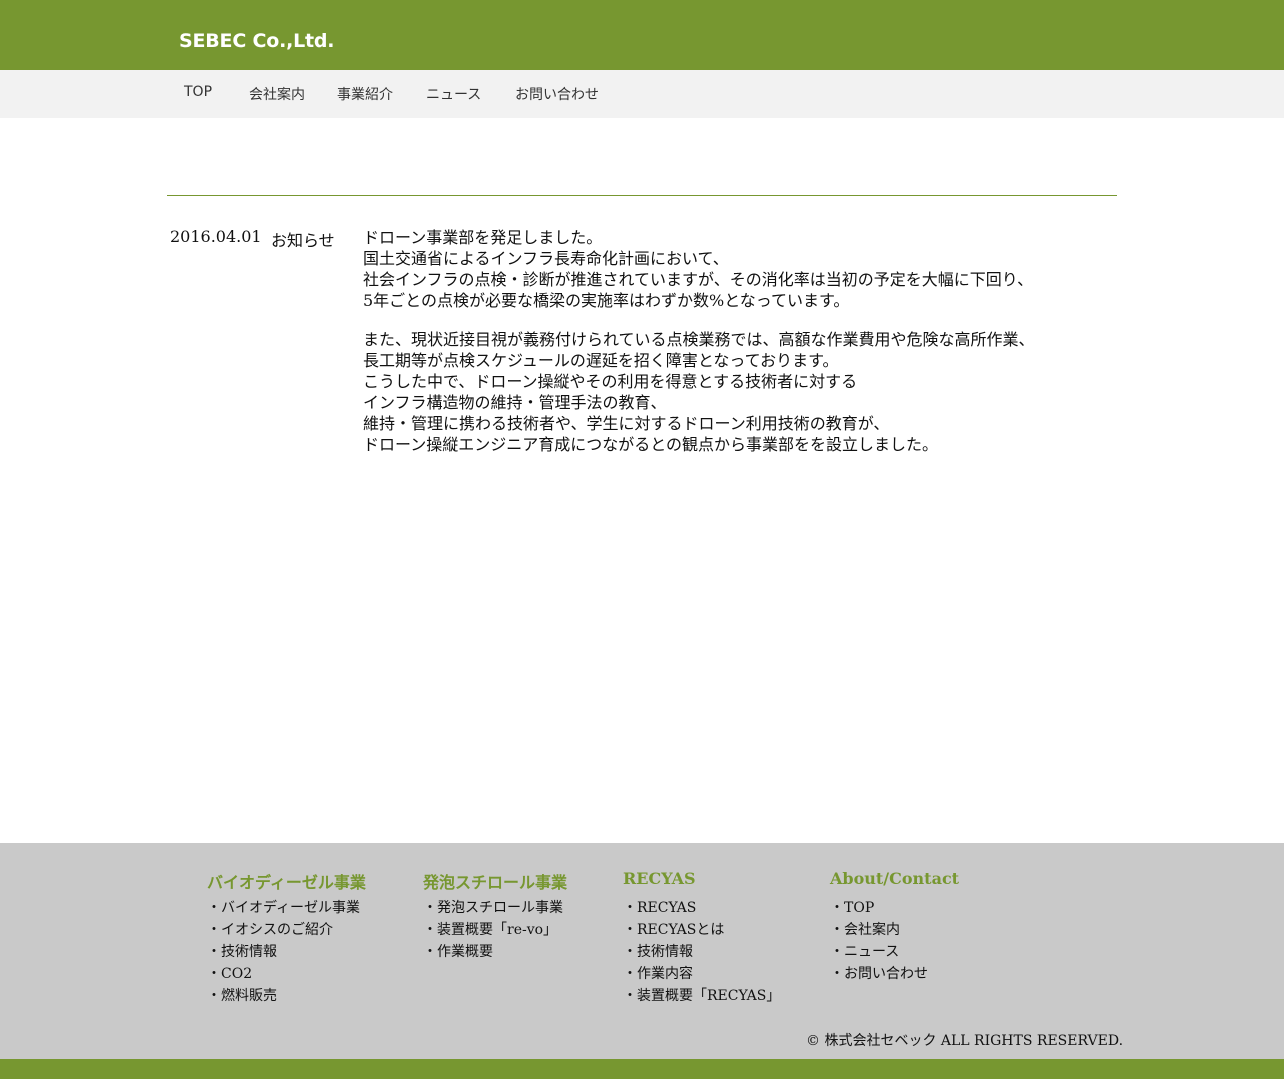 The image size is (1284, 1079). I want to click on content-divider, so click(642, 195).